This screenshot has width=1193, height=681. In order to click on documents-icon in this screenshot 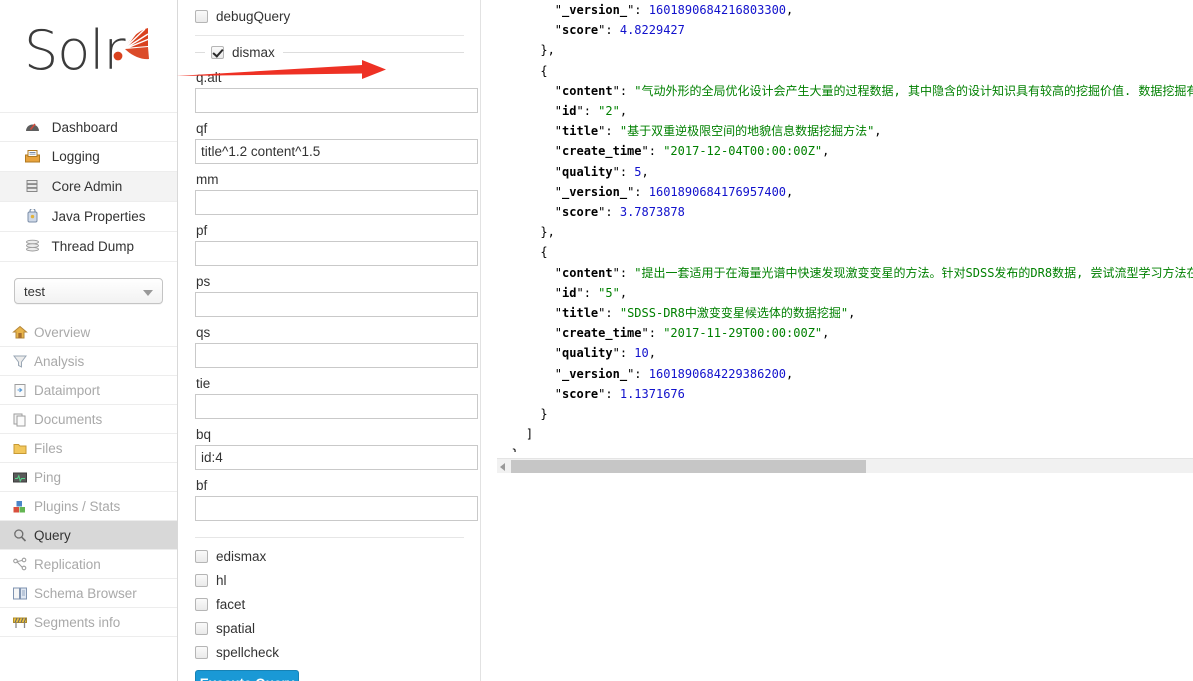, I will do `click(19, 420)`.